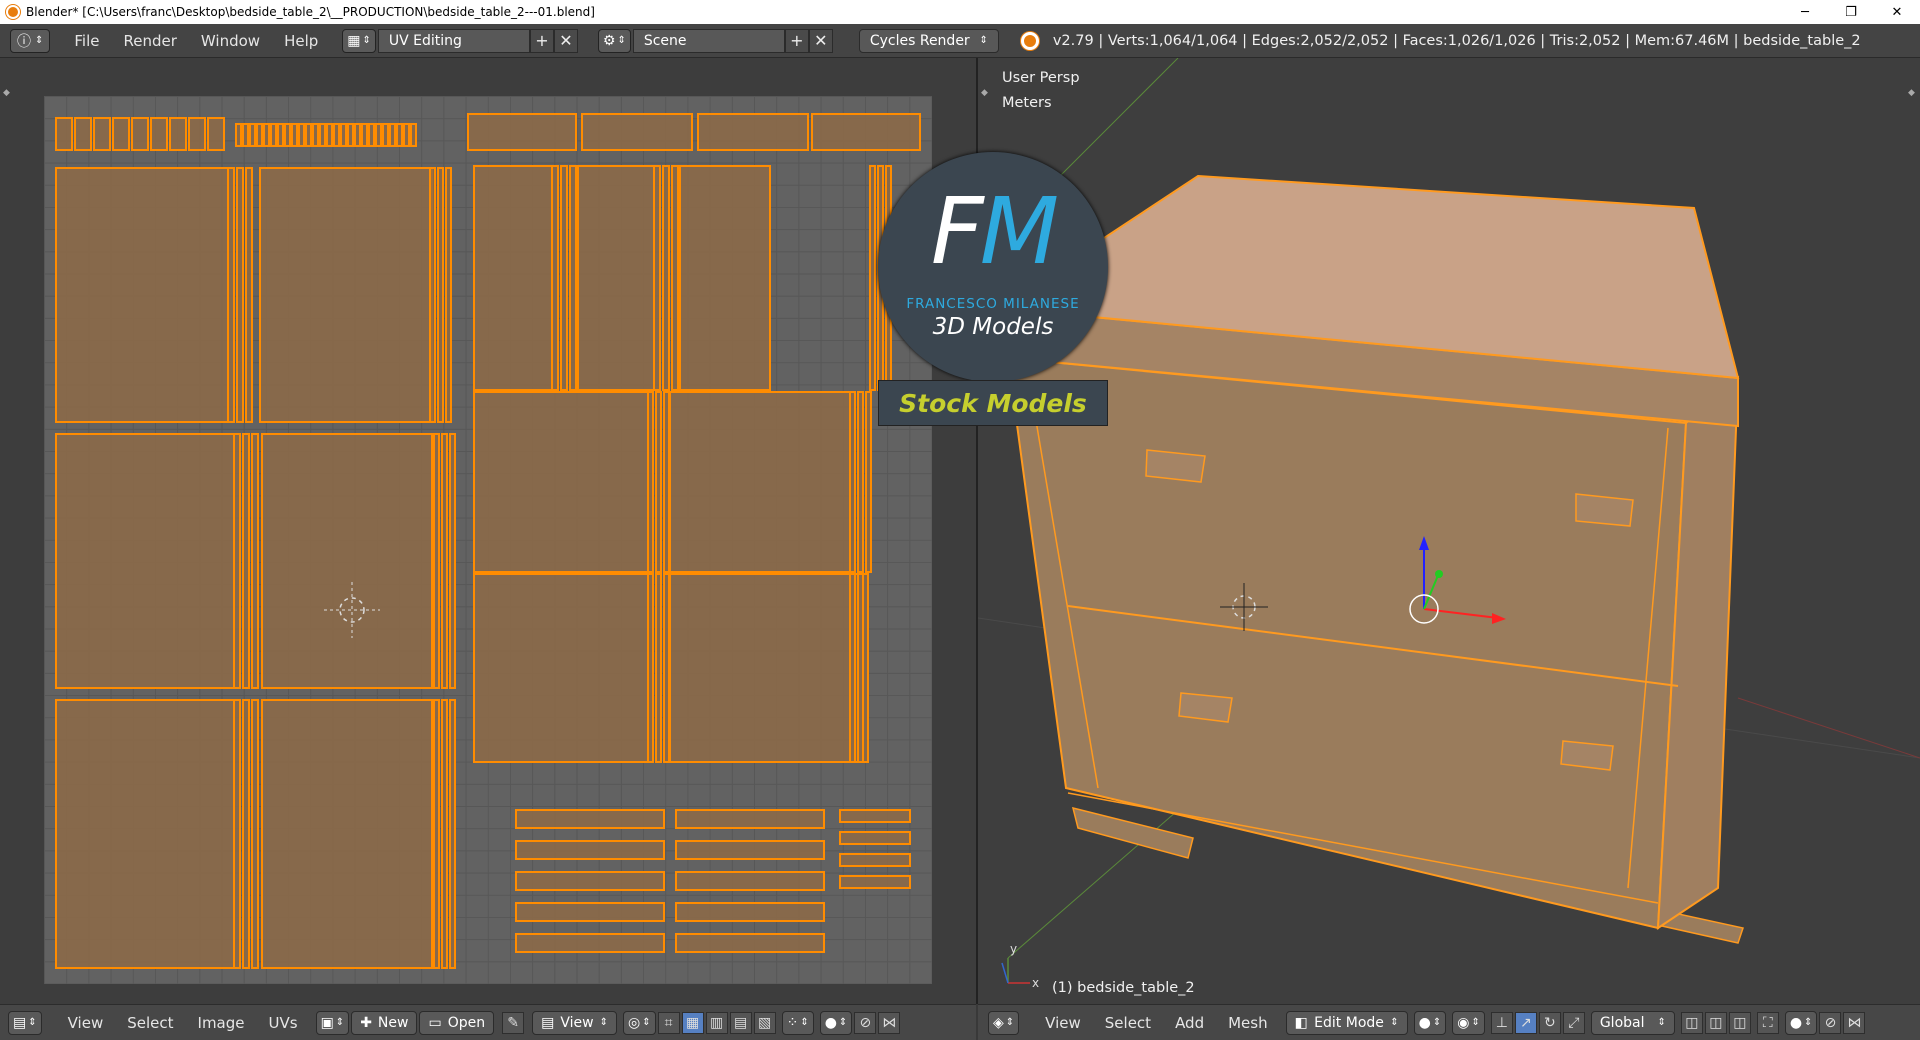 The width and height of the screenshot is (1920, 1040). Describe the element at coordinates (548, 1022) in the screenshot. I see `view-mode-icon: ▤` at that location.